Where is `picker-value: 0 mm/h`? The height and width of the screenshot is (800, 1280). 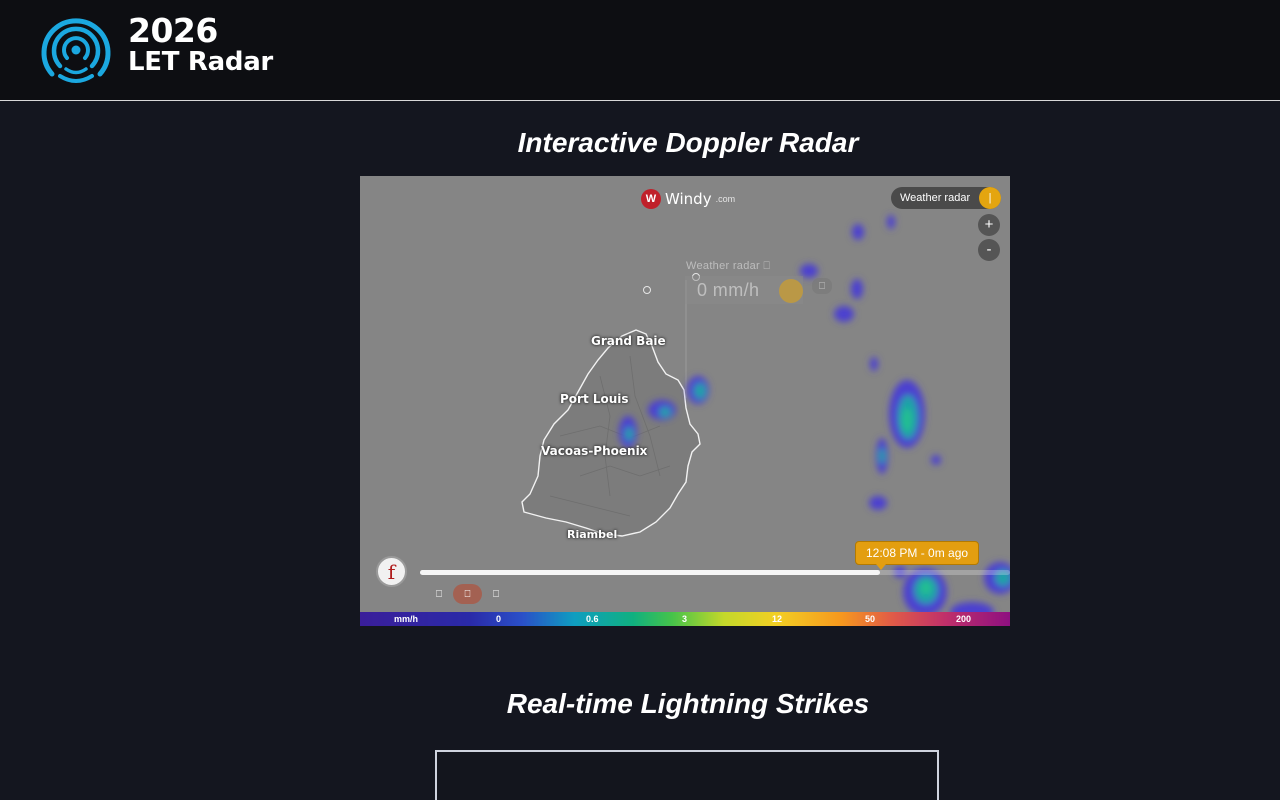
picker-value: 0 mm/h is located at coordinates (728, 290).